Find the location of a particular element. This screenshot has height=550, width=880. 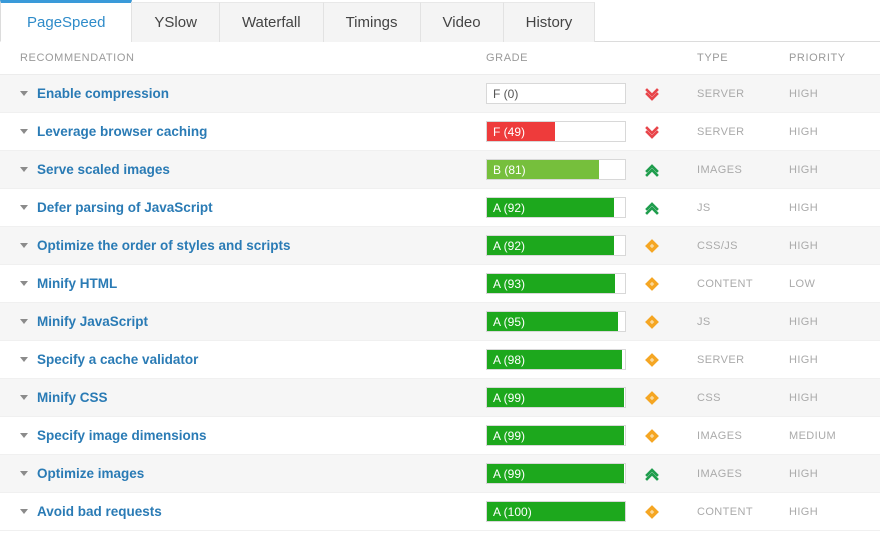

recommendation-link: Avoid bad requests is located at coordinates (99, 511).